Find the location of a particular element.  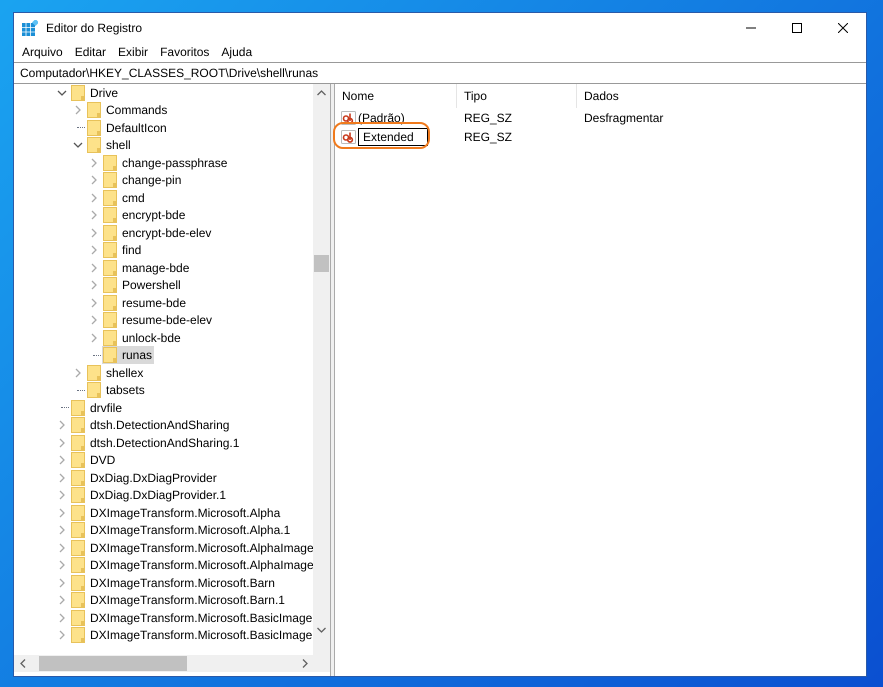

tree-item: DXImageTransform.Microsoft.BasicImage is located at coordinates (191, 617).